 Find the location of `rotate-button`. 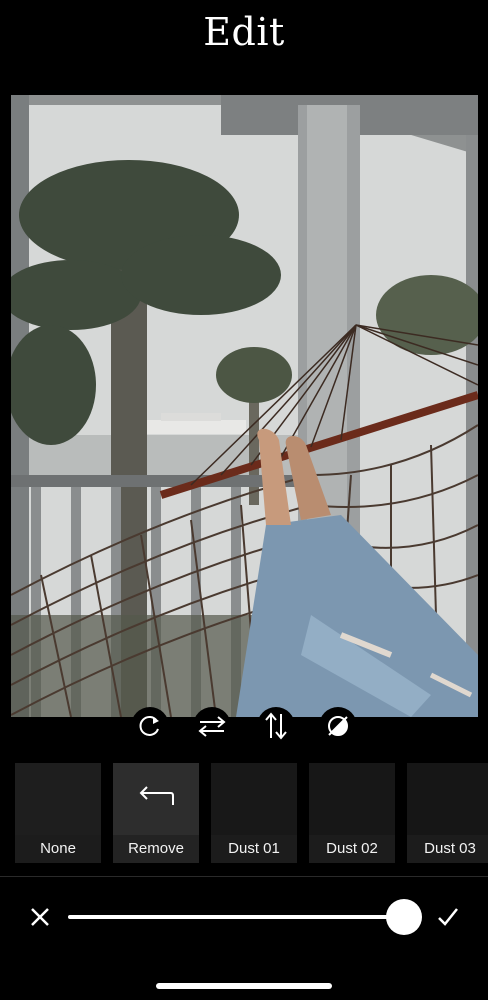

rotate-button is located at coordinates (150, 726).